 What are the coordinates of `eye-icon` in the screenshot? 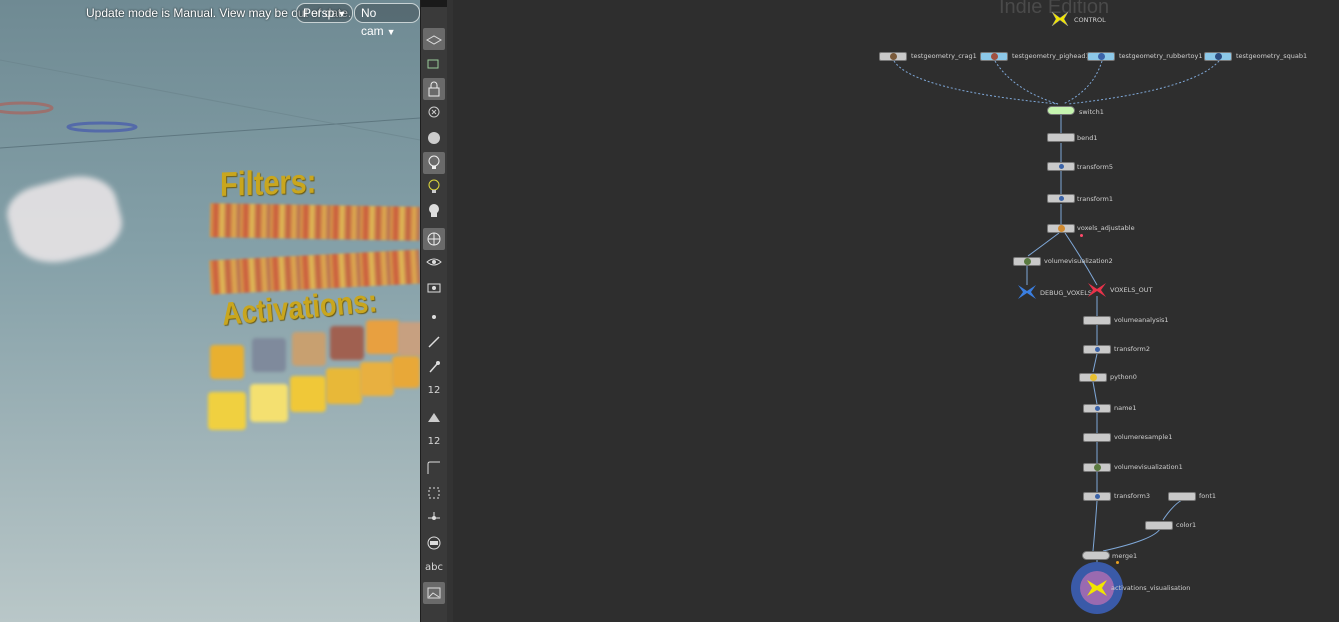 It's located at (434, 262).